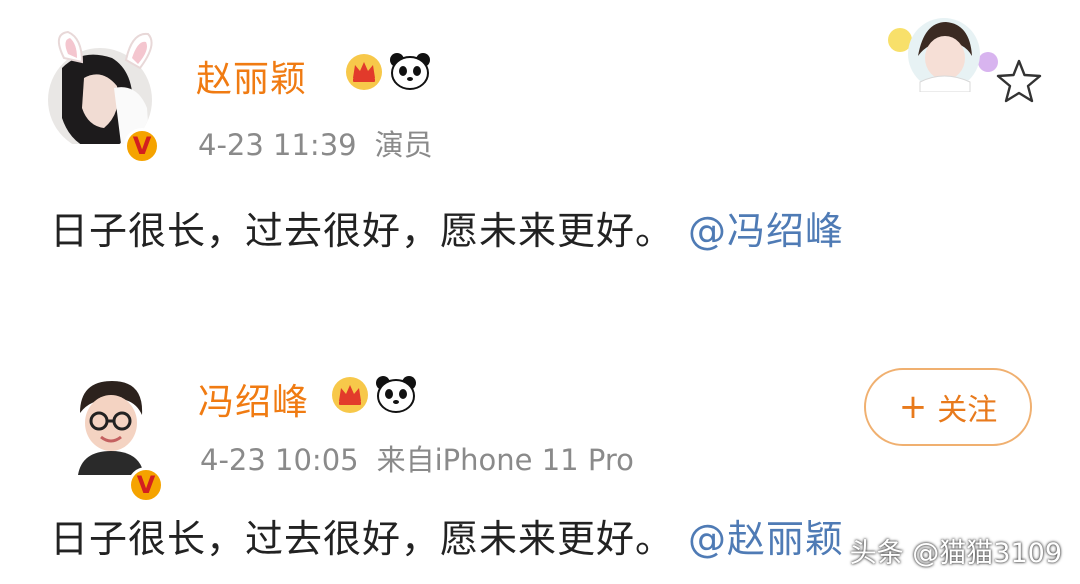 The width and height of the screenshot is (1080, 584). Describe the element at coordinates (913, 407) in the screenshot. I see `plus-icon: +` at that location.